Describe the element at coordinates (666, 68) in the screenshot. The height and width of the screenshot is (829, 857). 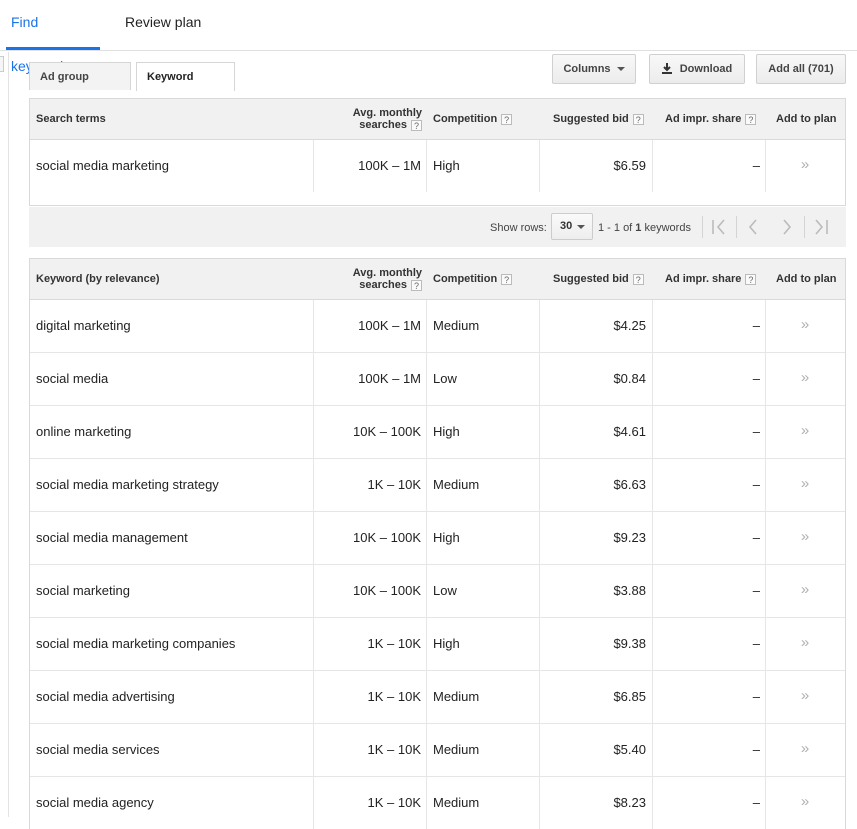
I see `download-icon` at that location.